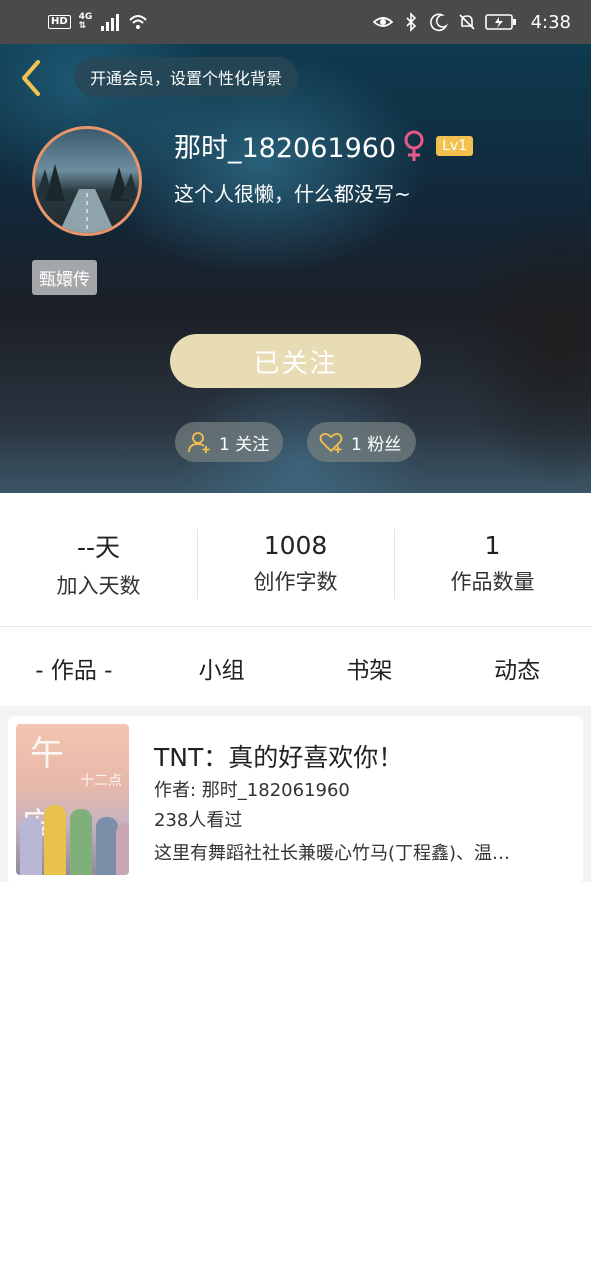 This screenshot has height=1280, width=591. What do you see at coordinates (455, 145) in the screenshot?
I see `level-badge: Lv1` at bounding box center [455, 145].